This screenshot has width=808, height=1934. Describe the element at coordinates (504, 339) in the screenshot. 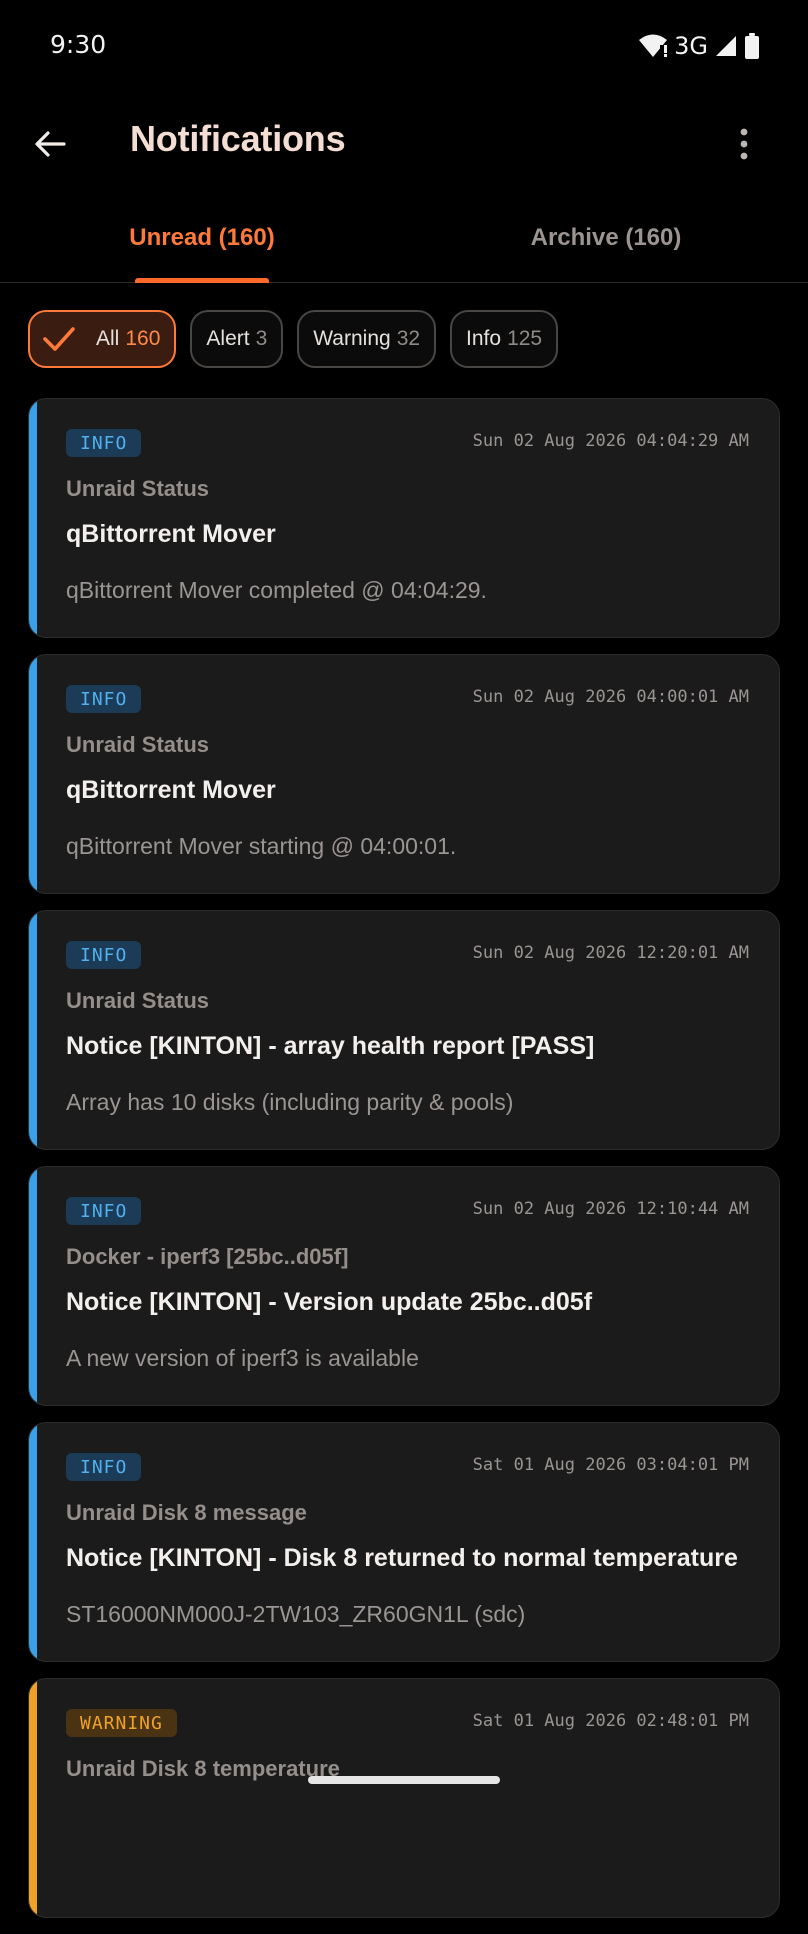

I see `filter-chip-info: Info 125` at that location.